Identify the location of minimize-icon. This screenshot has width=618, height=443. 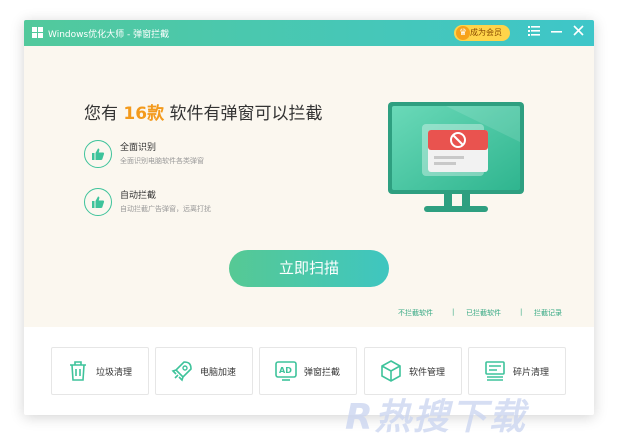
(556, 33).